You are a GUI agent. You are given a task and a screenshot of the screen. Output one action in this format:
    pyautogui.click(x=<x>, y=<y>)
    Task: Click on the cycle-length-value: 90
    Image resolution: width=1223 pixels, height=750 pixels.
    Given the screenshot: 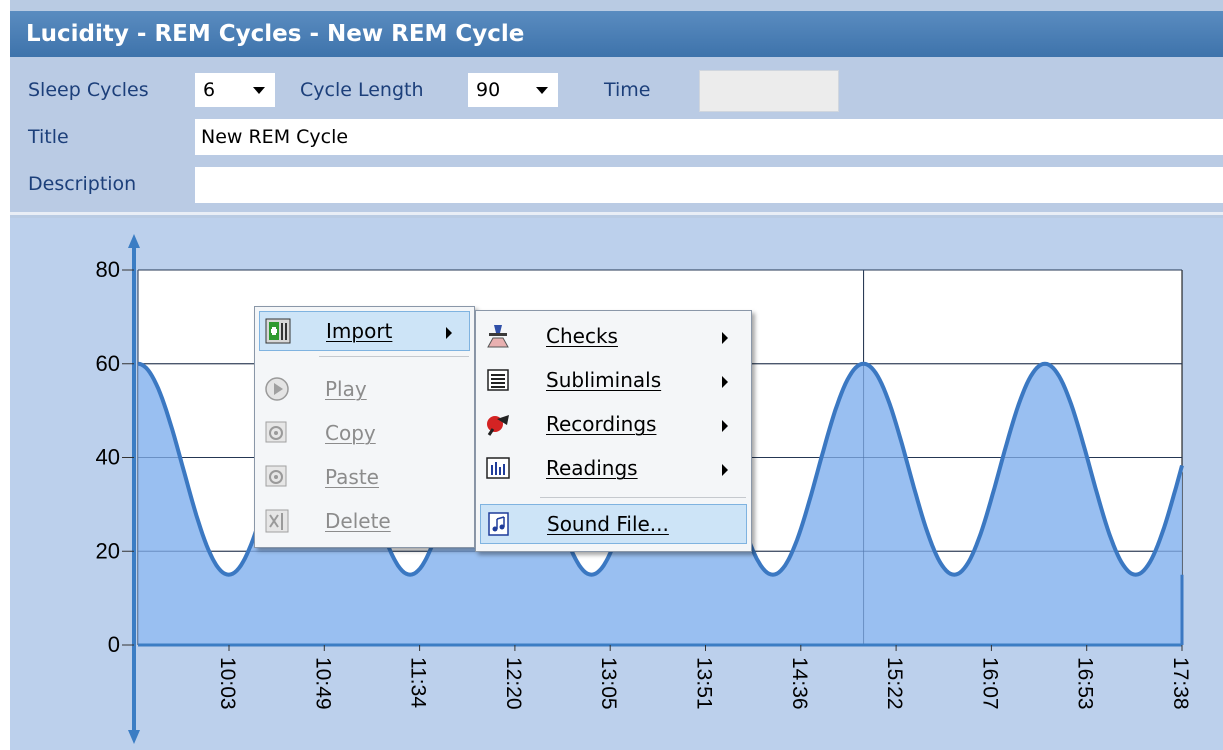 What is the action you would take?
    pyautogui.click(x=488, y=90)
    